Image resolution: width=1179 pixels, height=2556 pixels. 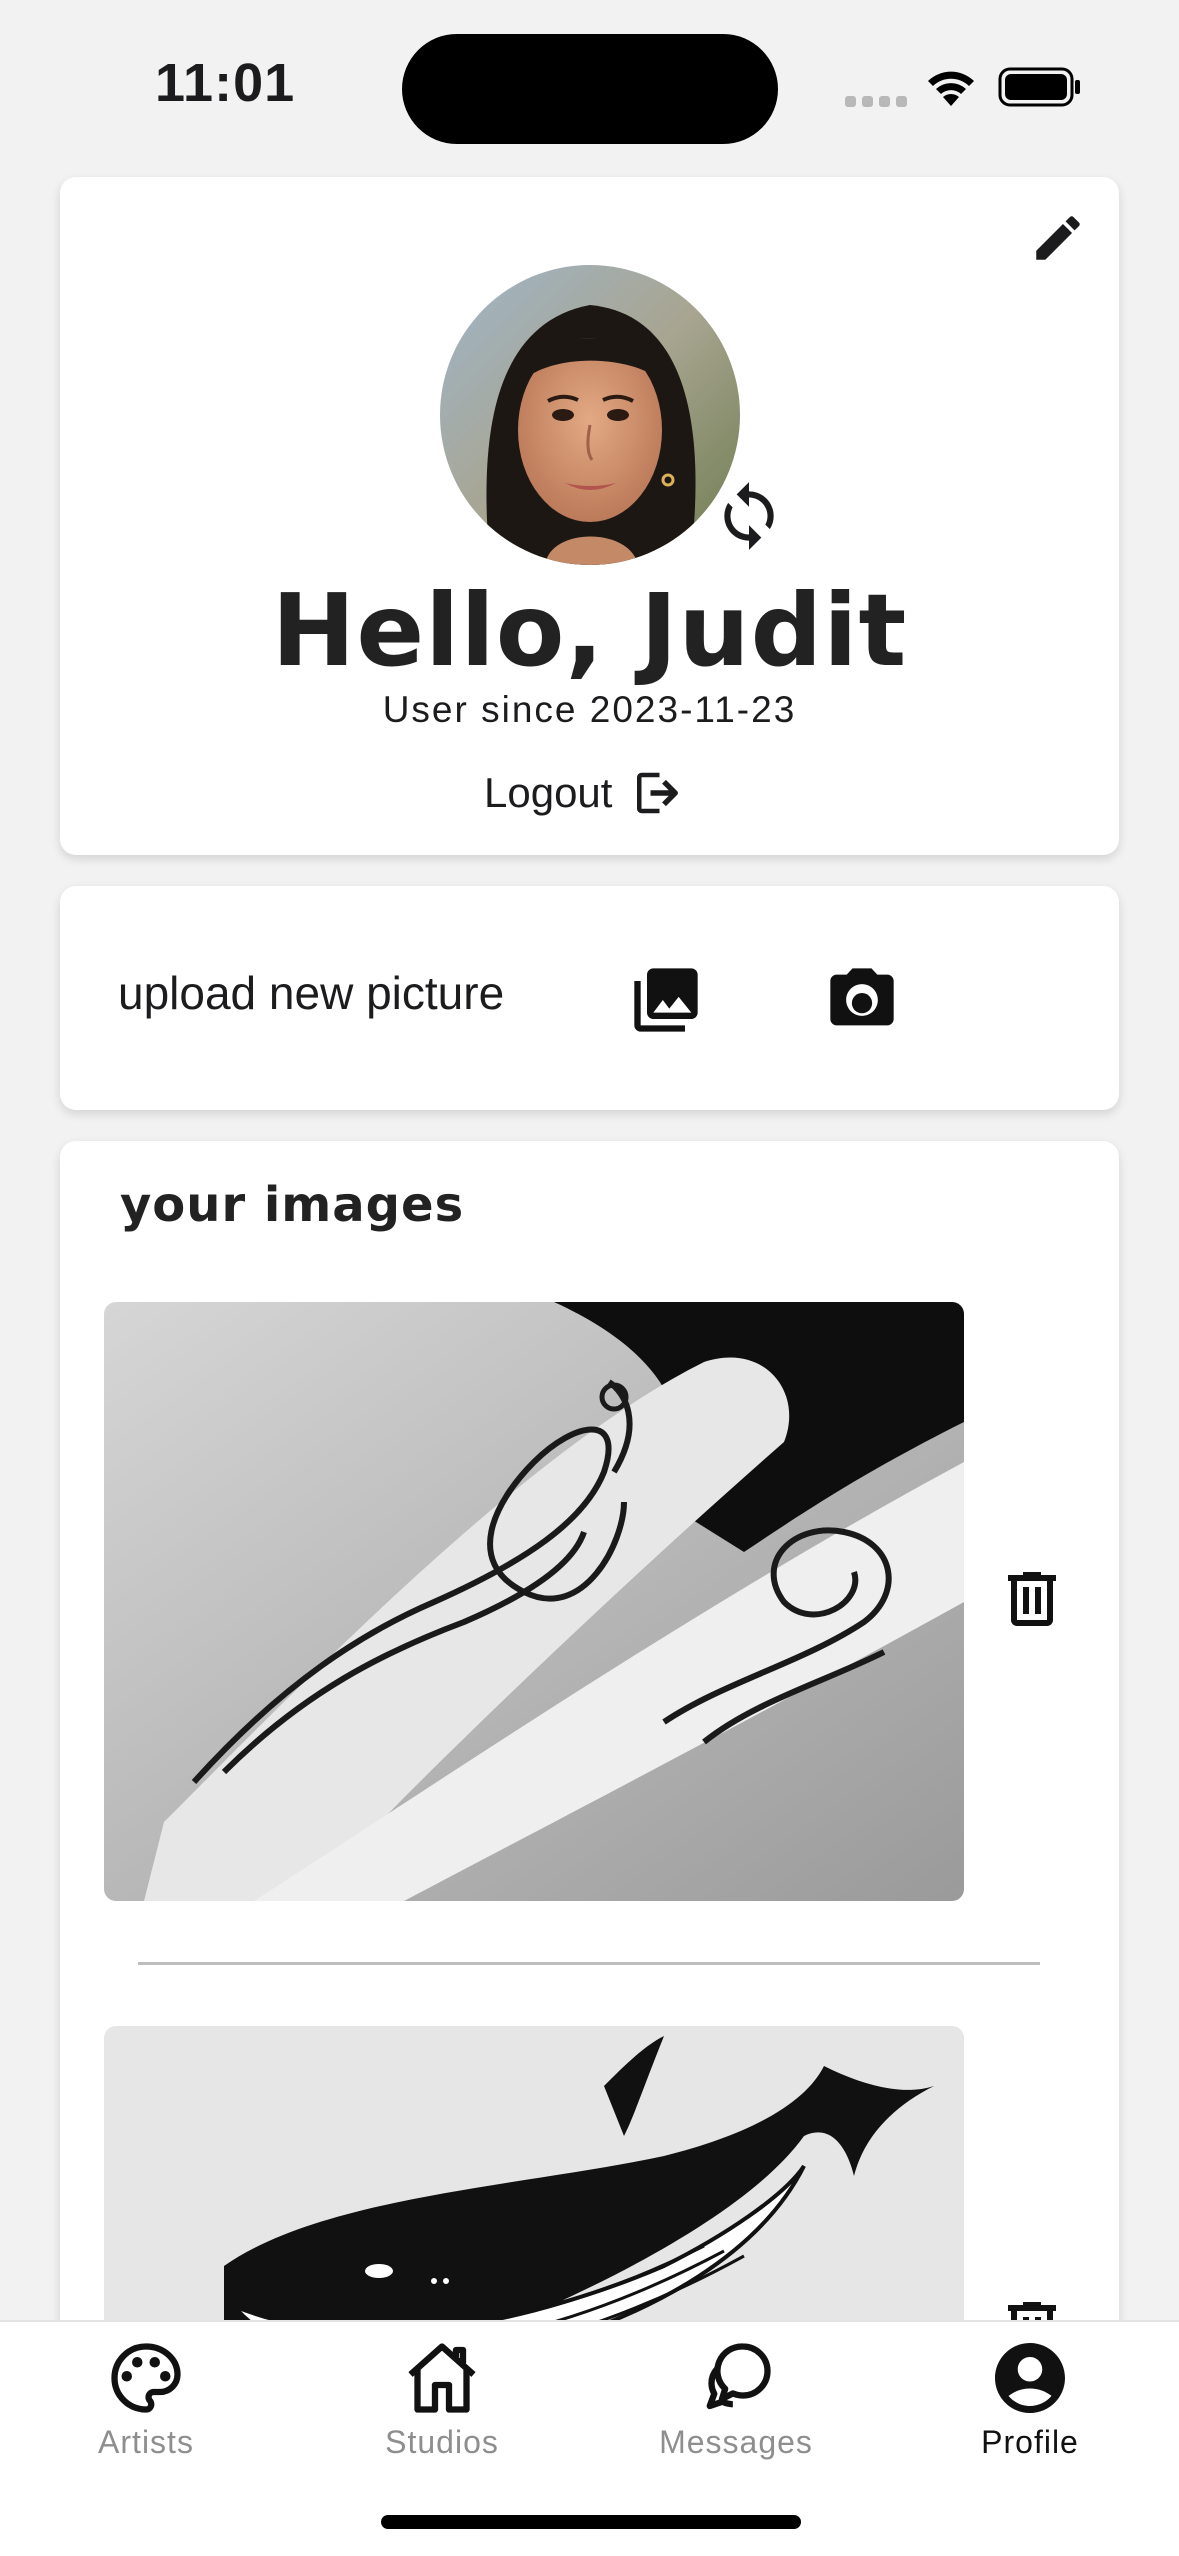 What do you see at coordinates (589, 709) in the screenshot?
I see `member-since-text: User since 2023-11-23` at bounding box center [589, 709].